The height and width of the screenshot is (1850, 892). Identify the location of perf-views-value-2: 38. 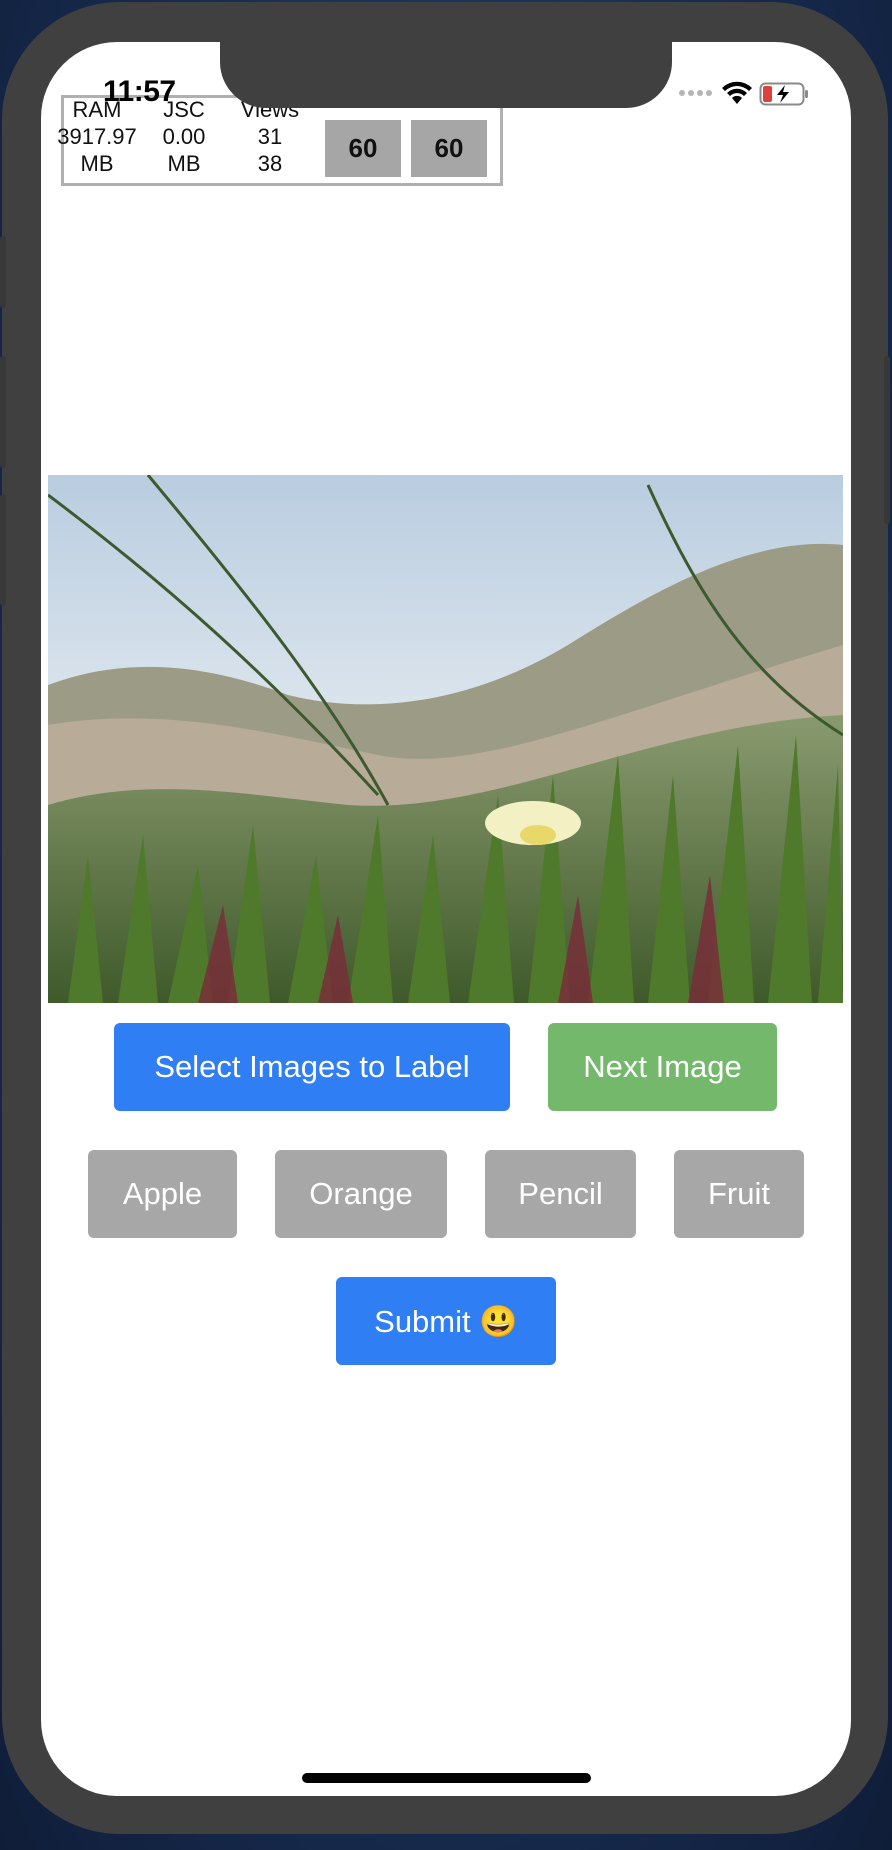
(270, 163).